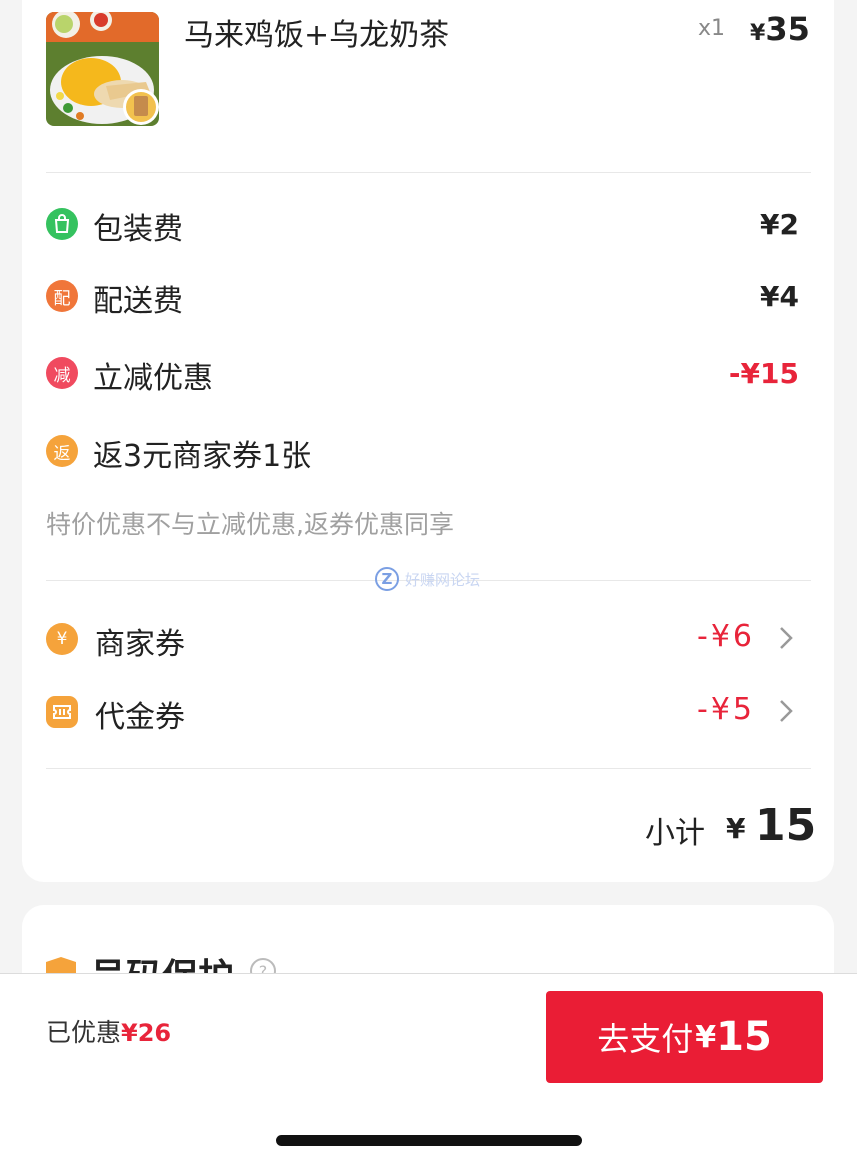 The height and width of the screenshot is (1166, 857). What do you see at coordinates (758, 33) in the screenshot?
I see `item-price-symbol: ¥` at bounding box center [758, 33].